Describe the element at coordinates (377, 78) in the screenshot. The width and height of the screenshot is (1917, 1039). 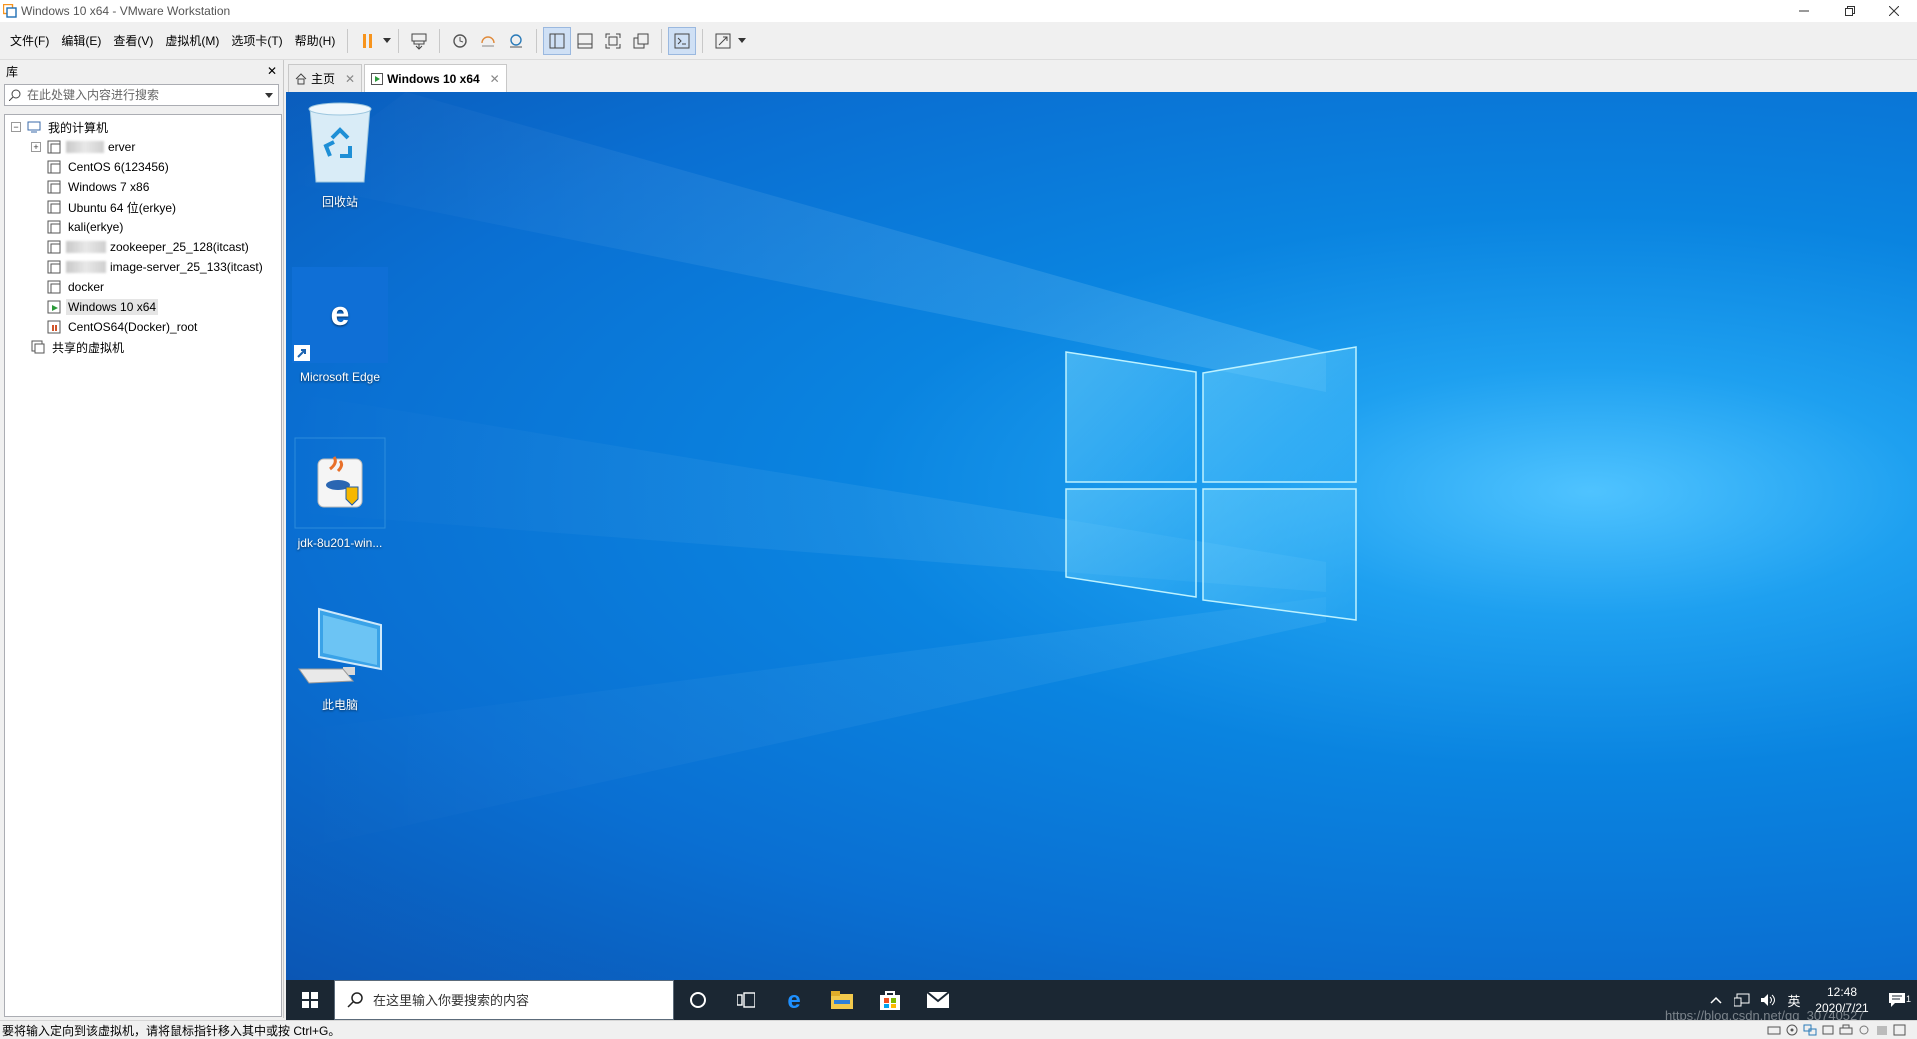
I see `vm-running-icon` at that location.